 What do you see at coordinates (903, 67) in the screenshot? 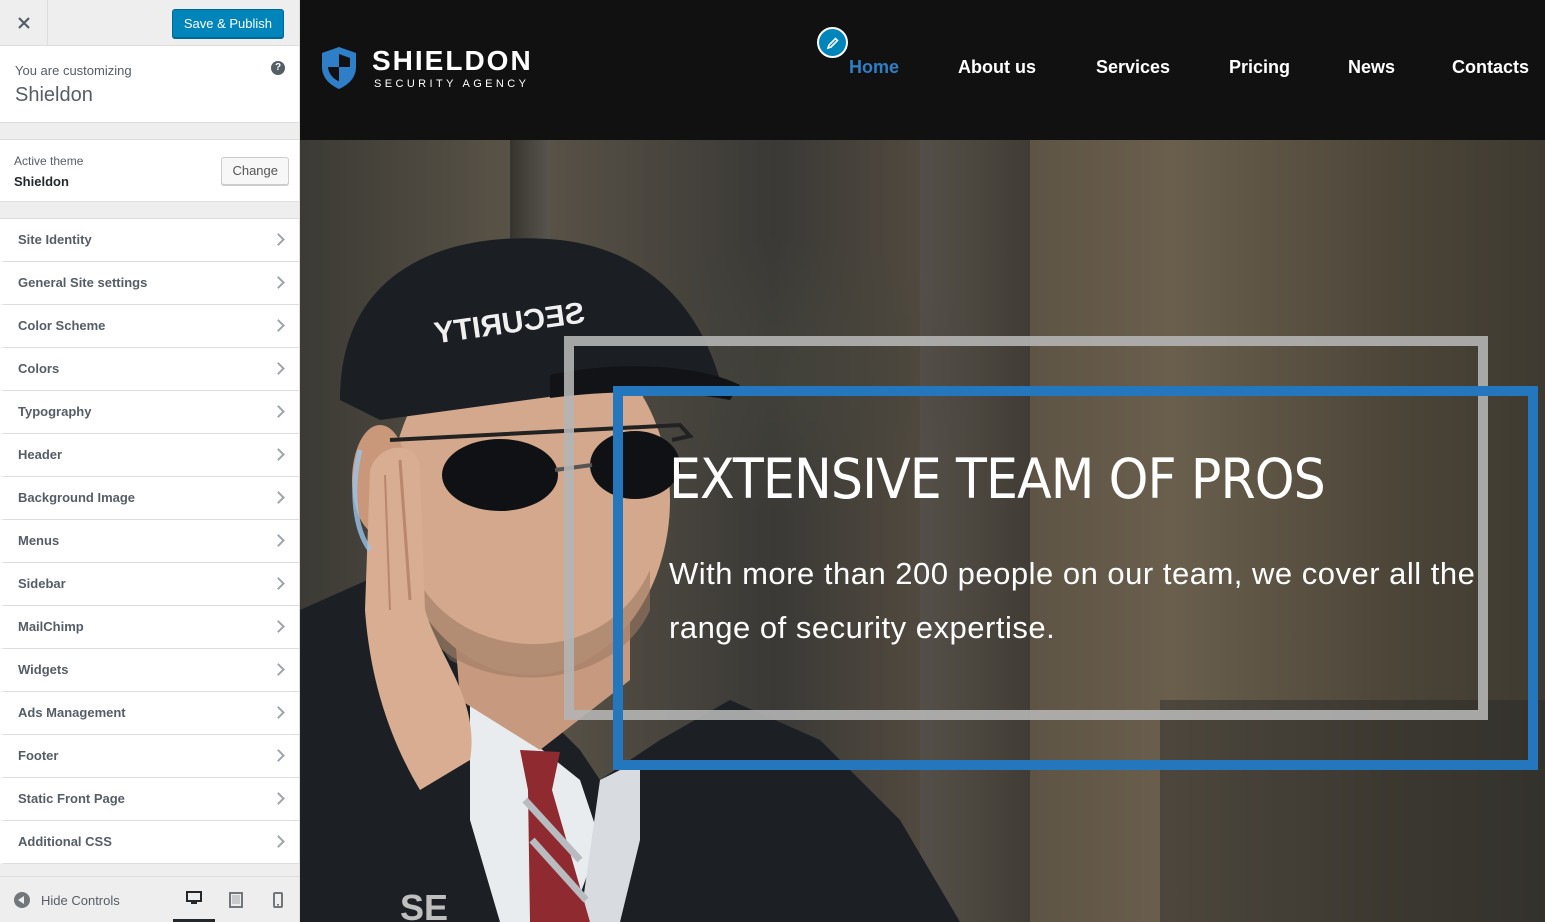
I see `nav-home: Home` at bounding box center [903, 67].